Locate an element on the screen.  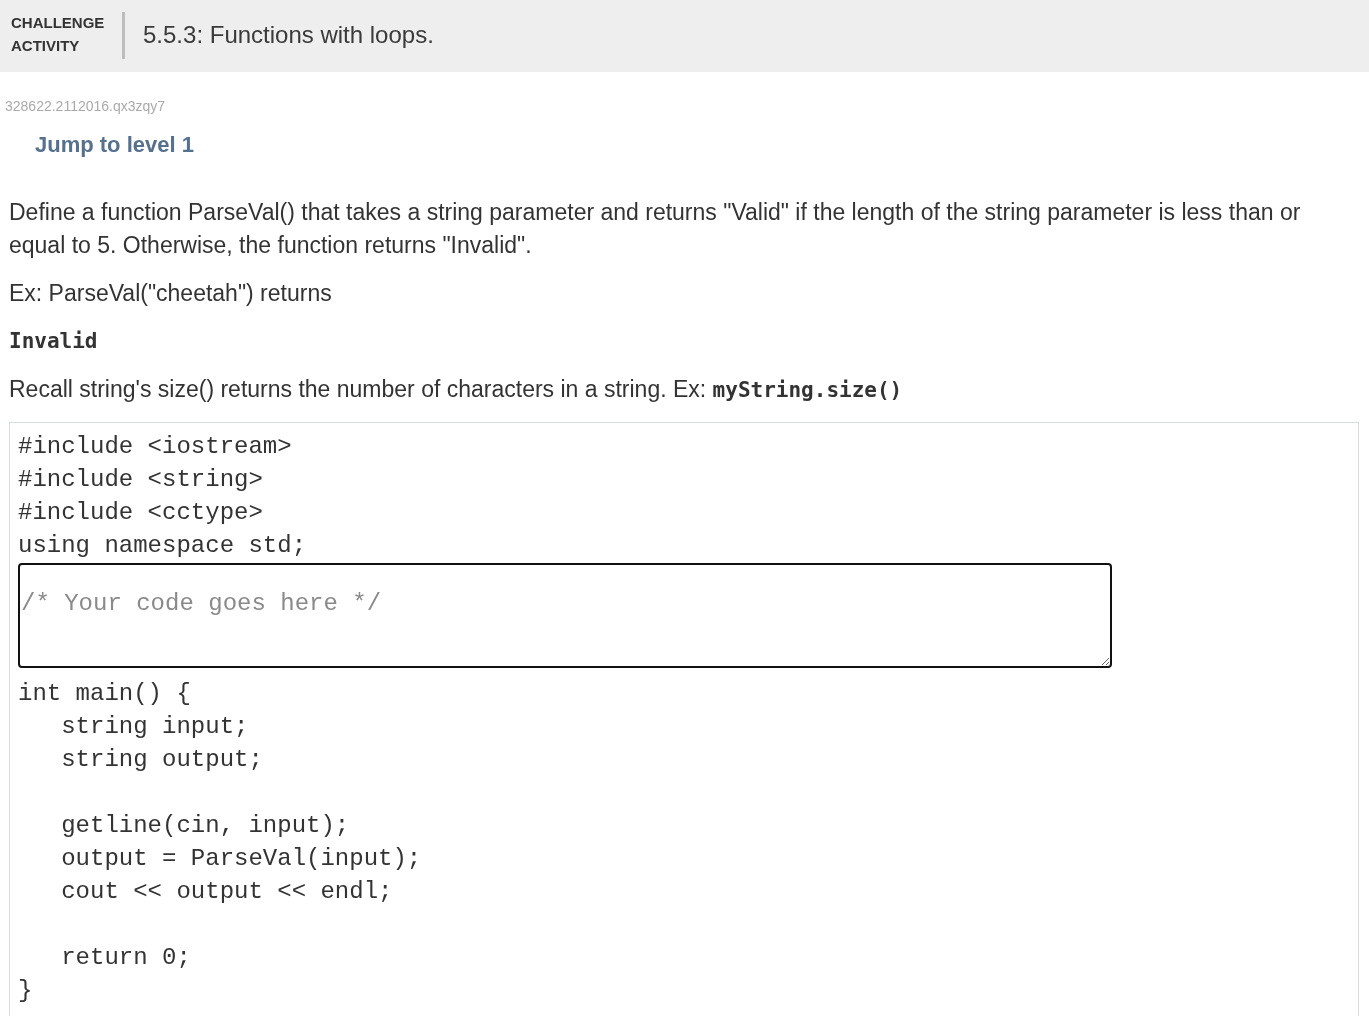
instruction-text: Ex: ParseVal("cheetah") returns is located at coordinates (171, 293).